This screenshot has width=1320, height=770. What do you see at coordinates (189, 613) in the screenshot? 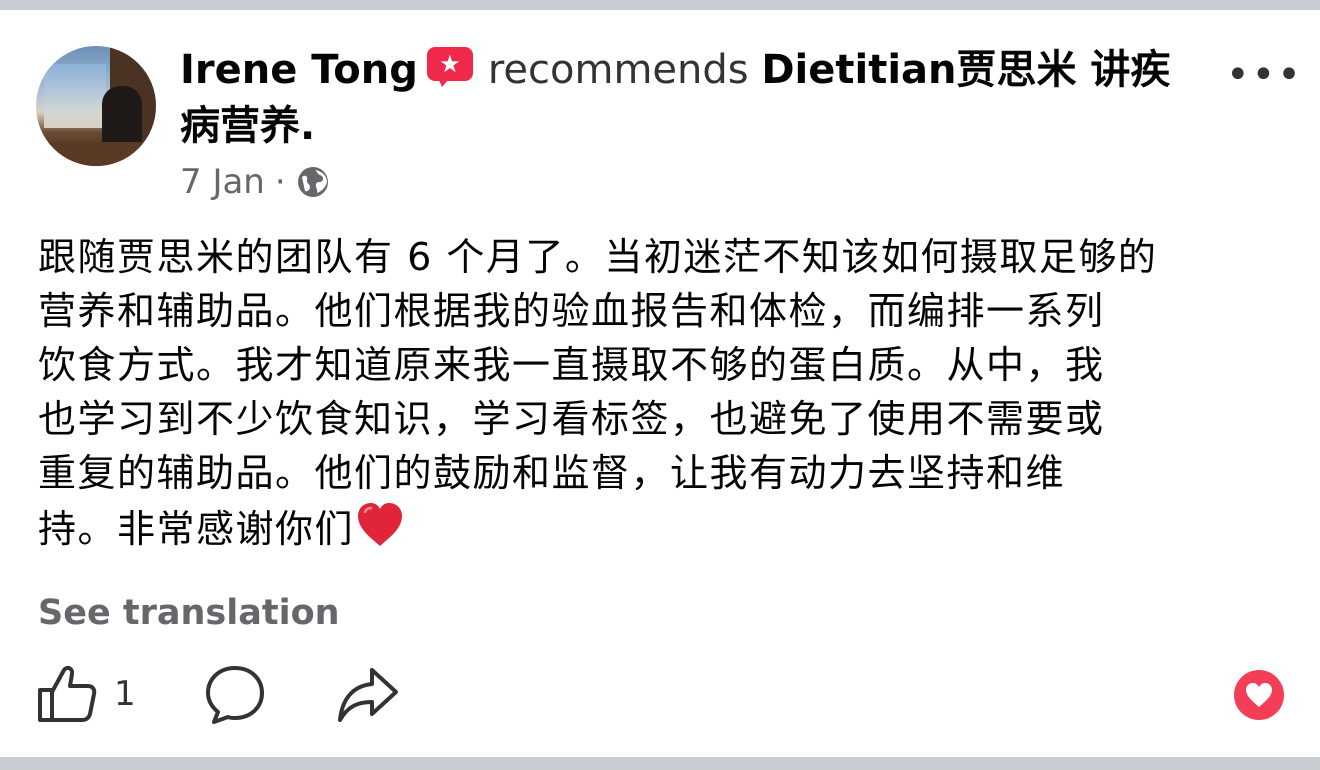
I see `see-translation-link: See translation` at bounding box center [189, 613].